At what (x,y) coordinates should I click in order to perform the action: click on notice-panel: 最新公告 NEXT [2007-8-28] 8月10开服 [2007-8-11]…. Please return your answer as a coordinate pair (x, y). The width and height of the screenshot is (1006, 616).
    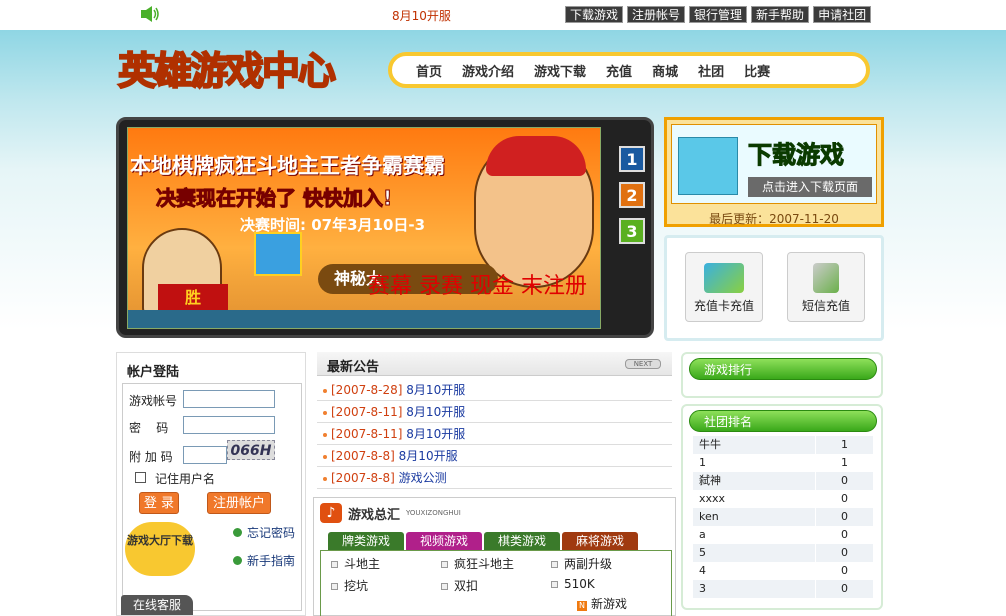
    Looking at the image, I should click on (494, 422).